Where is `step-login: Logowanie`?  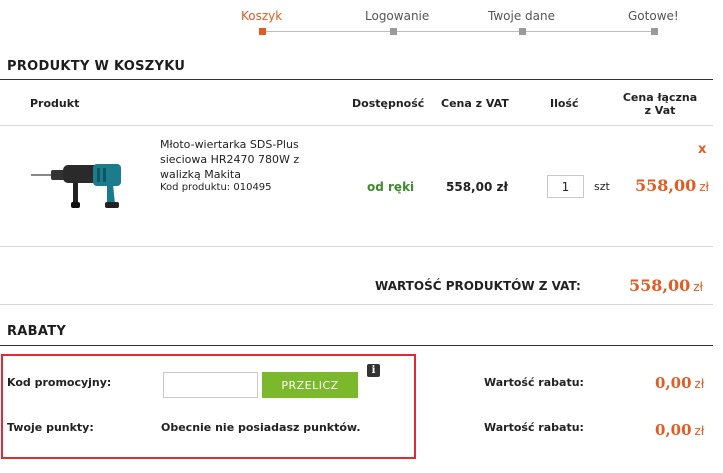
step-login: Logowanie is located at coordinates (397, 16).